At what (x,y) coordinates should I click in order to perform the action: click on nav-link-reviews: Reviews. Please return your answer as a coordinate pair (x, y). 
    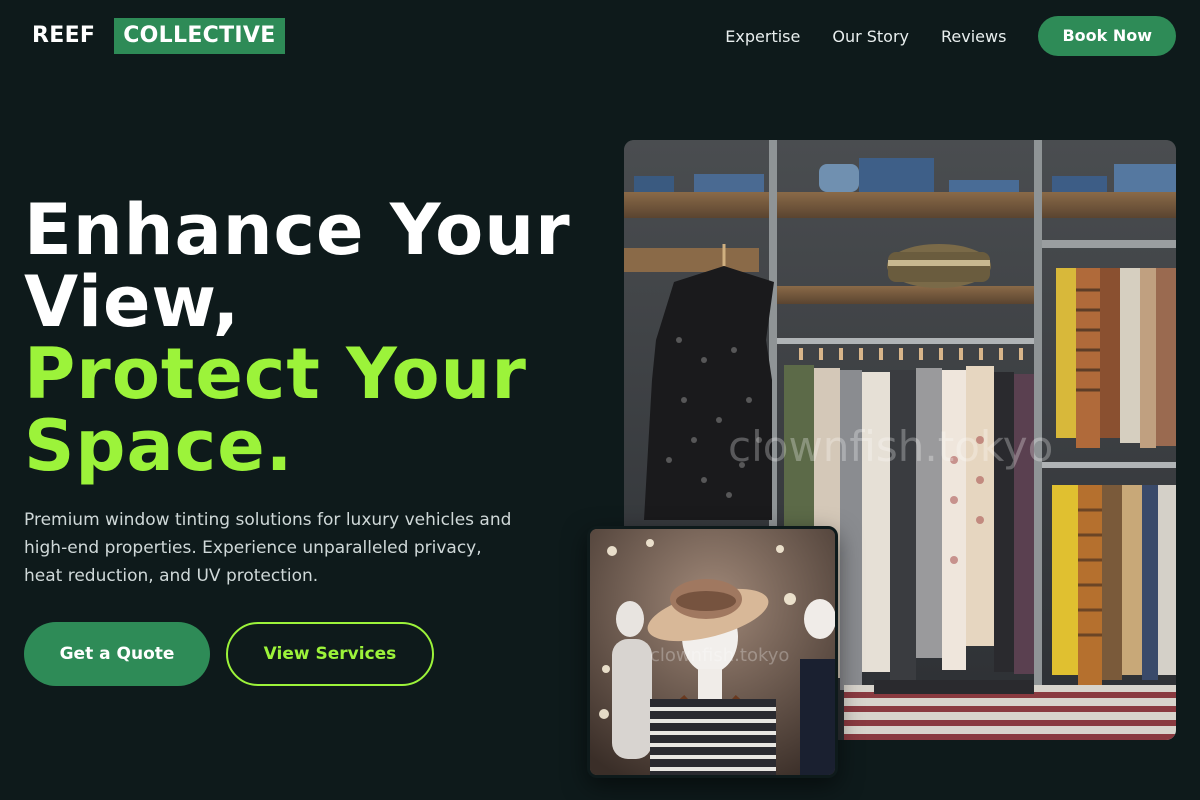
    Looking at the image, I should click on (973, 36).